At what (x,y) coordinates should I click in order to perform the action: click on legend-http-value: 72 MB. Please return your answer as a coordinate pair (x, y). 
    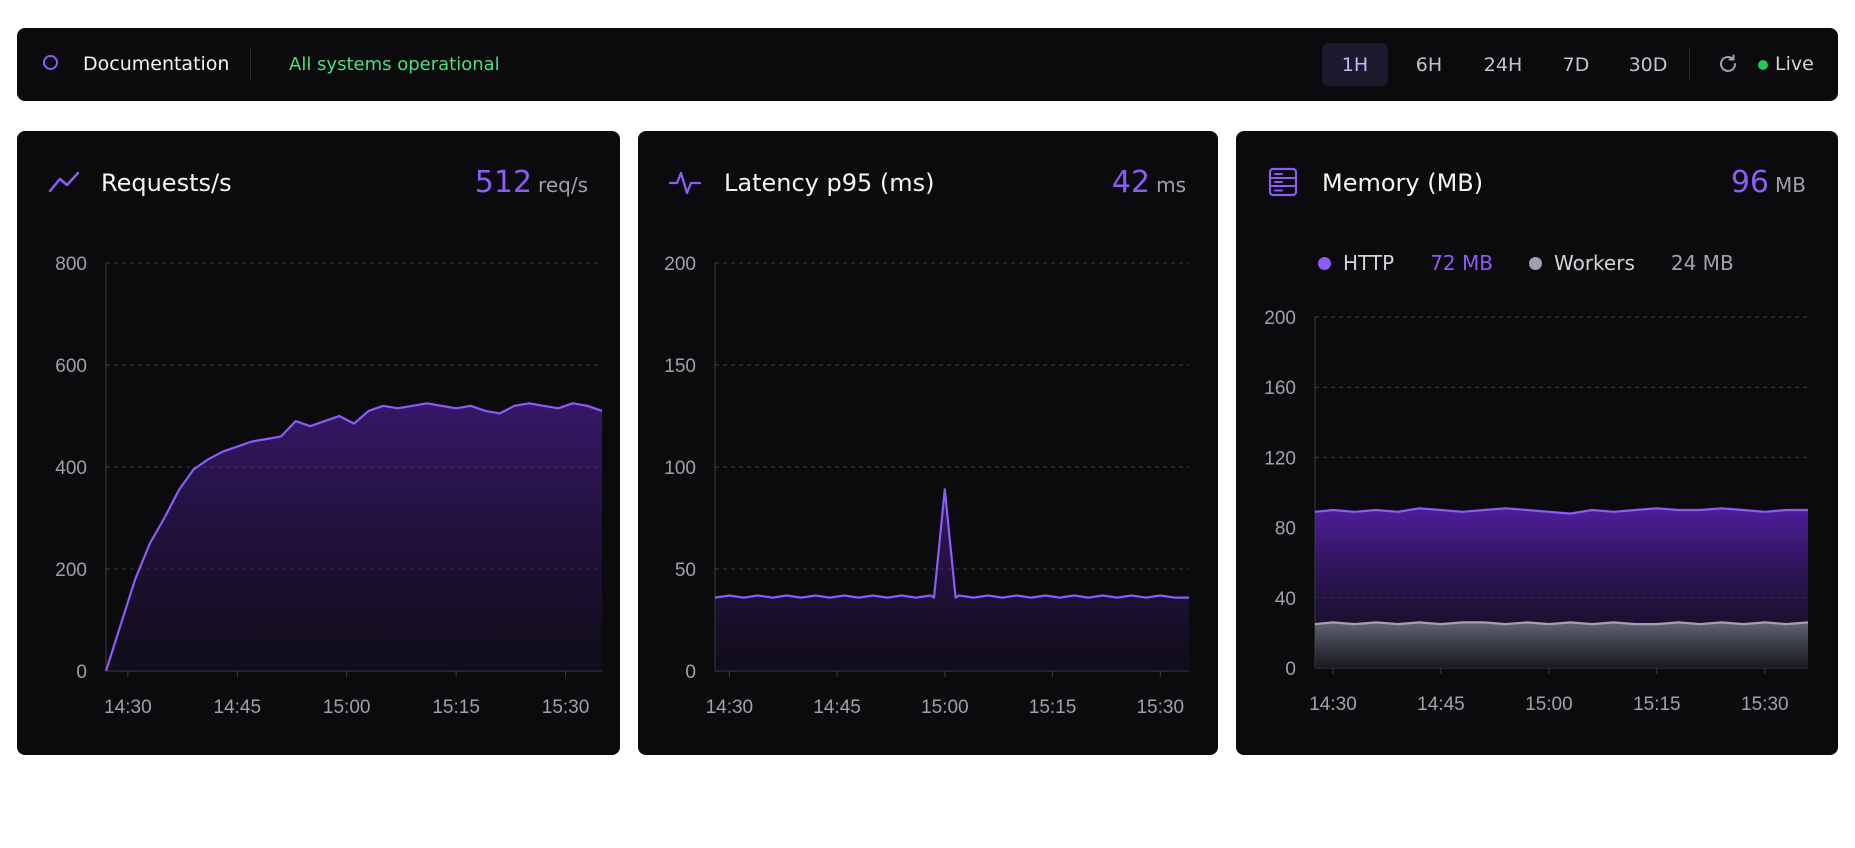
    Looking at the image, I should click on (1461, 263).